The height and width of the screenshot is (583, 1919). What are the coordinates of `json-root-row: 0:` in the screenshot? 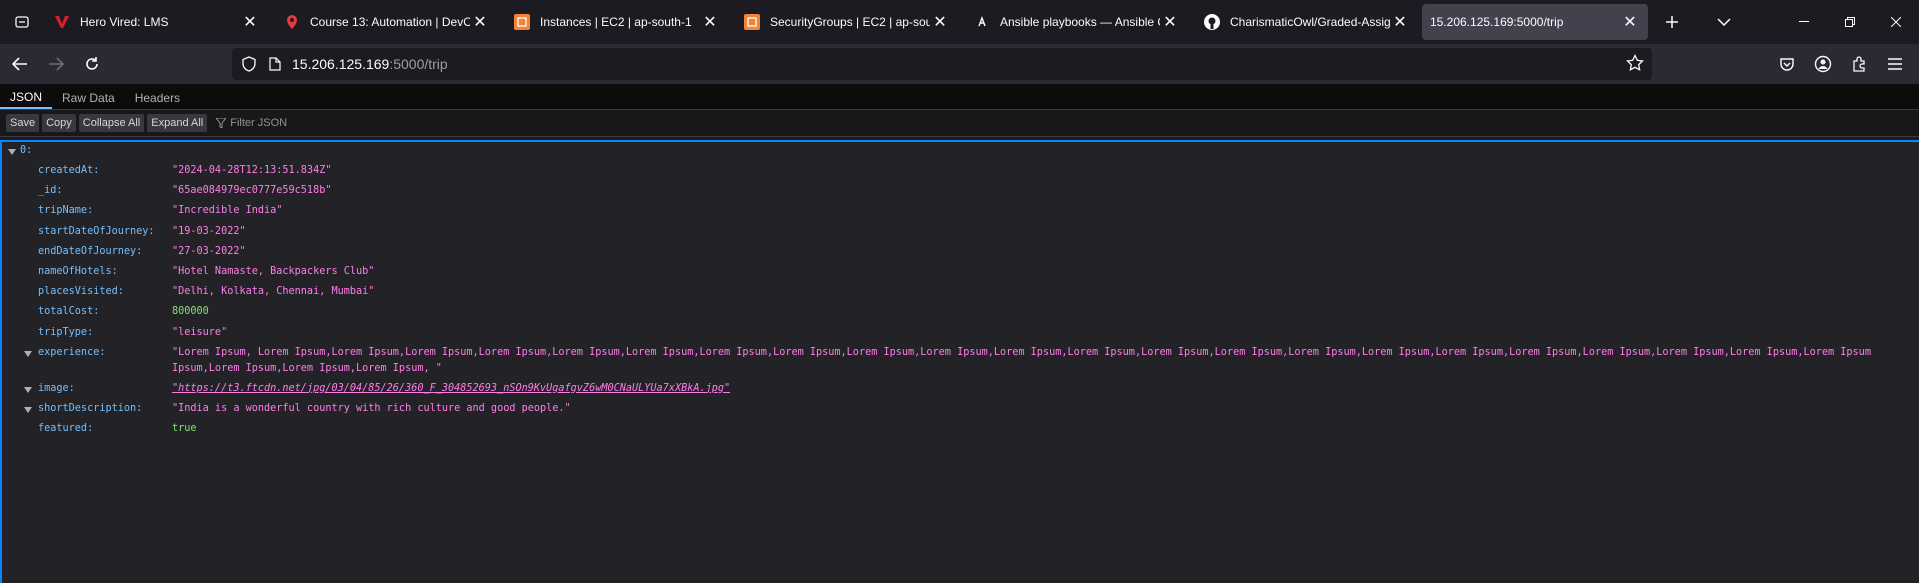 It's located at (960, 152).